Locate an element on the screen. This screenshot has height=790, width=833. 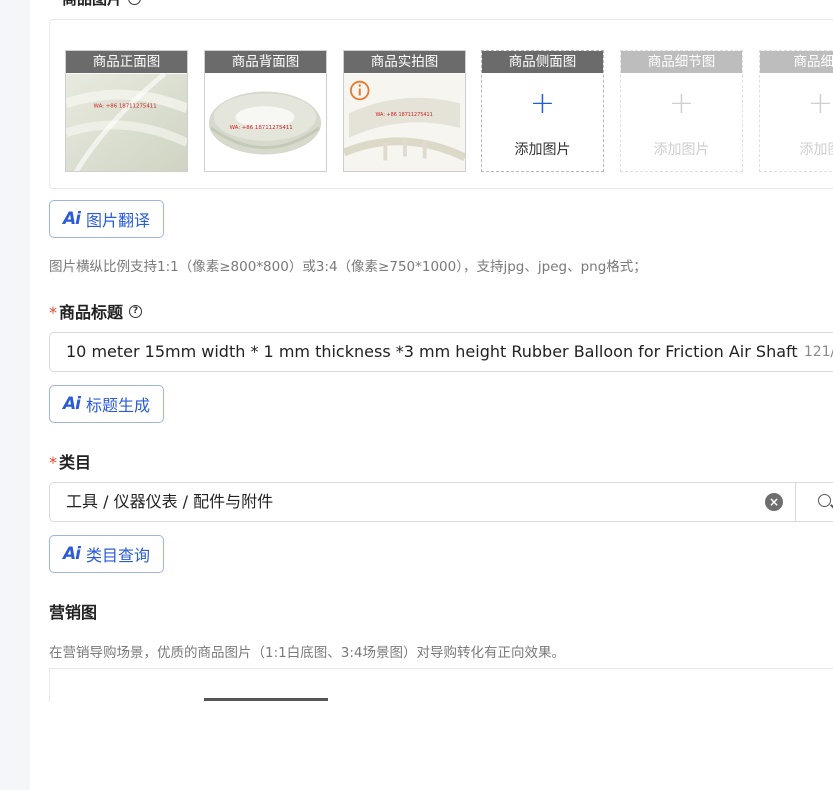
clear-icon: × is located at coordinates (774, 502).